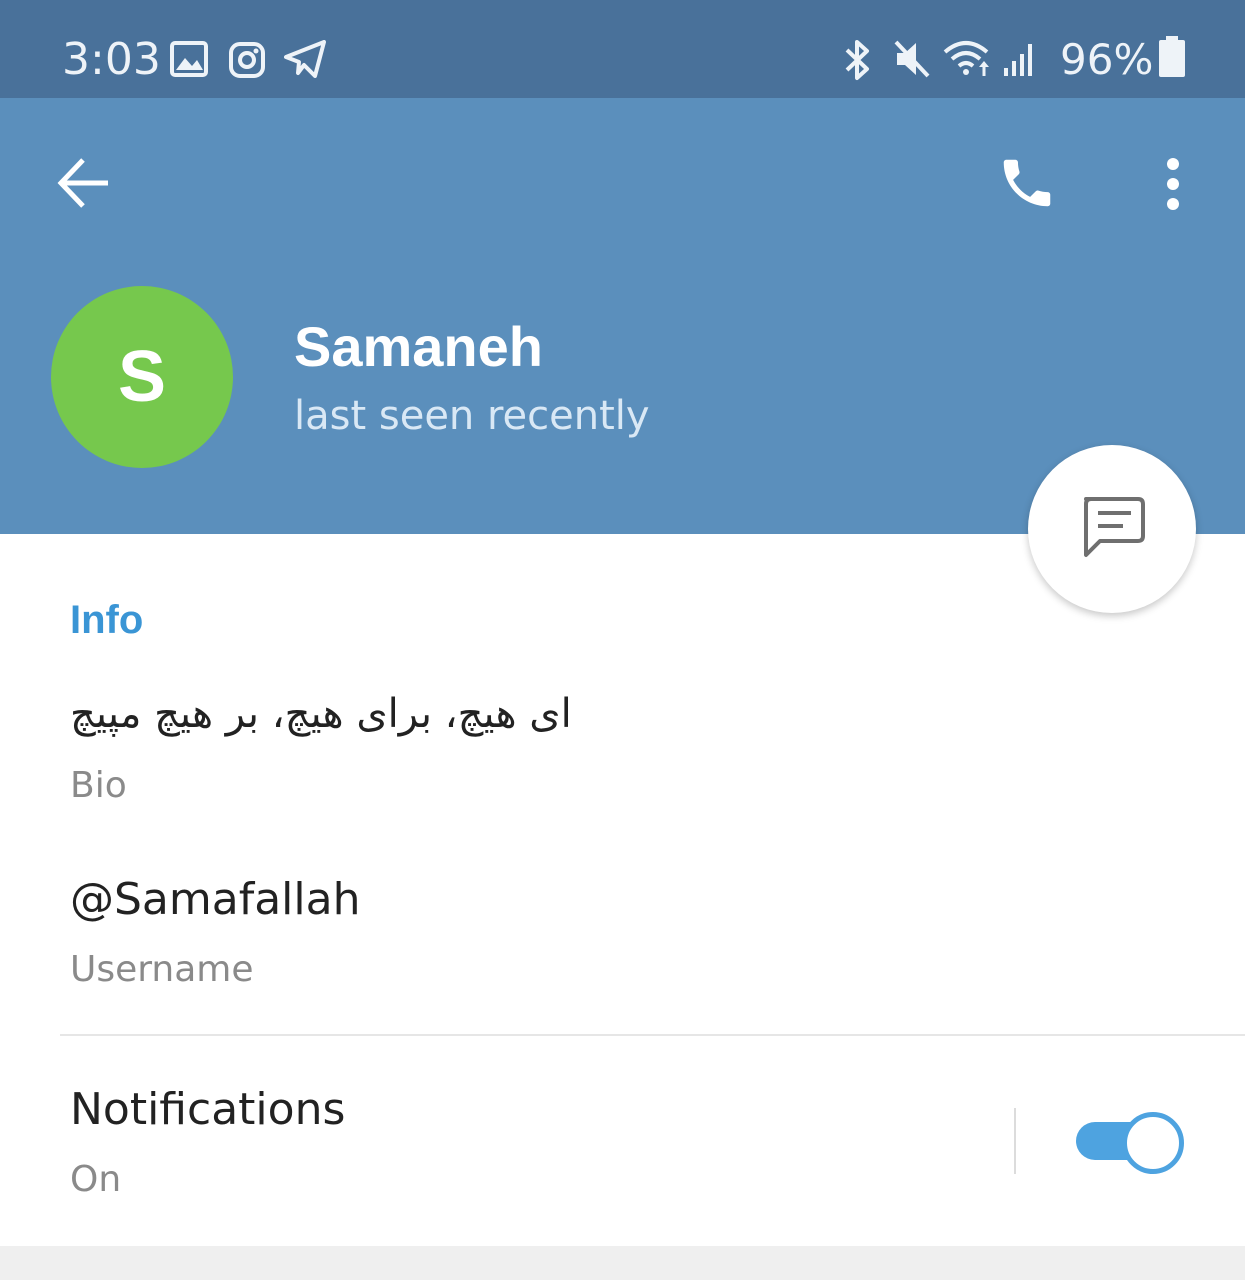 Image resolution: width=1245 pixels, height=1280 pixels. What do you see at coordinates (418, 346) in the screenshot?
I see `profile-name: Samaneh` at bounding box center [418, 346].